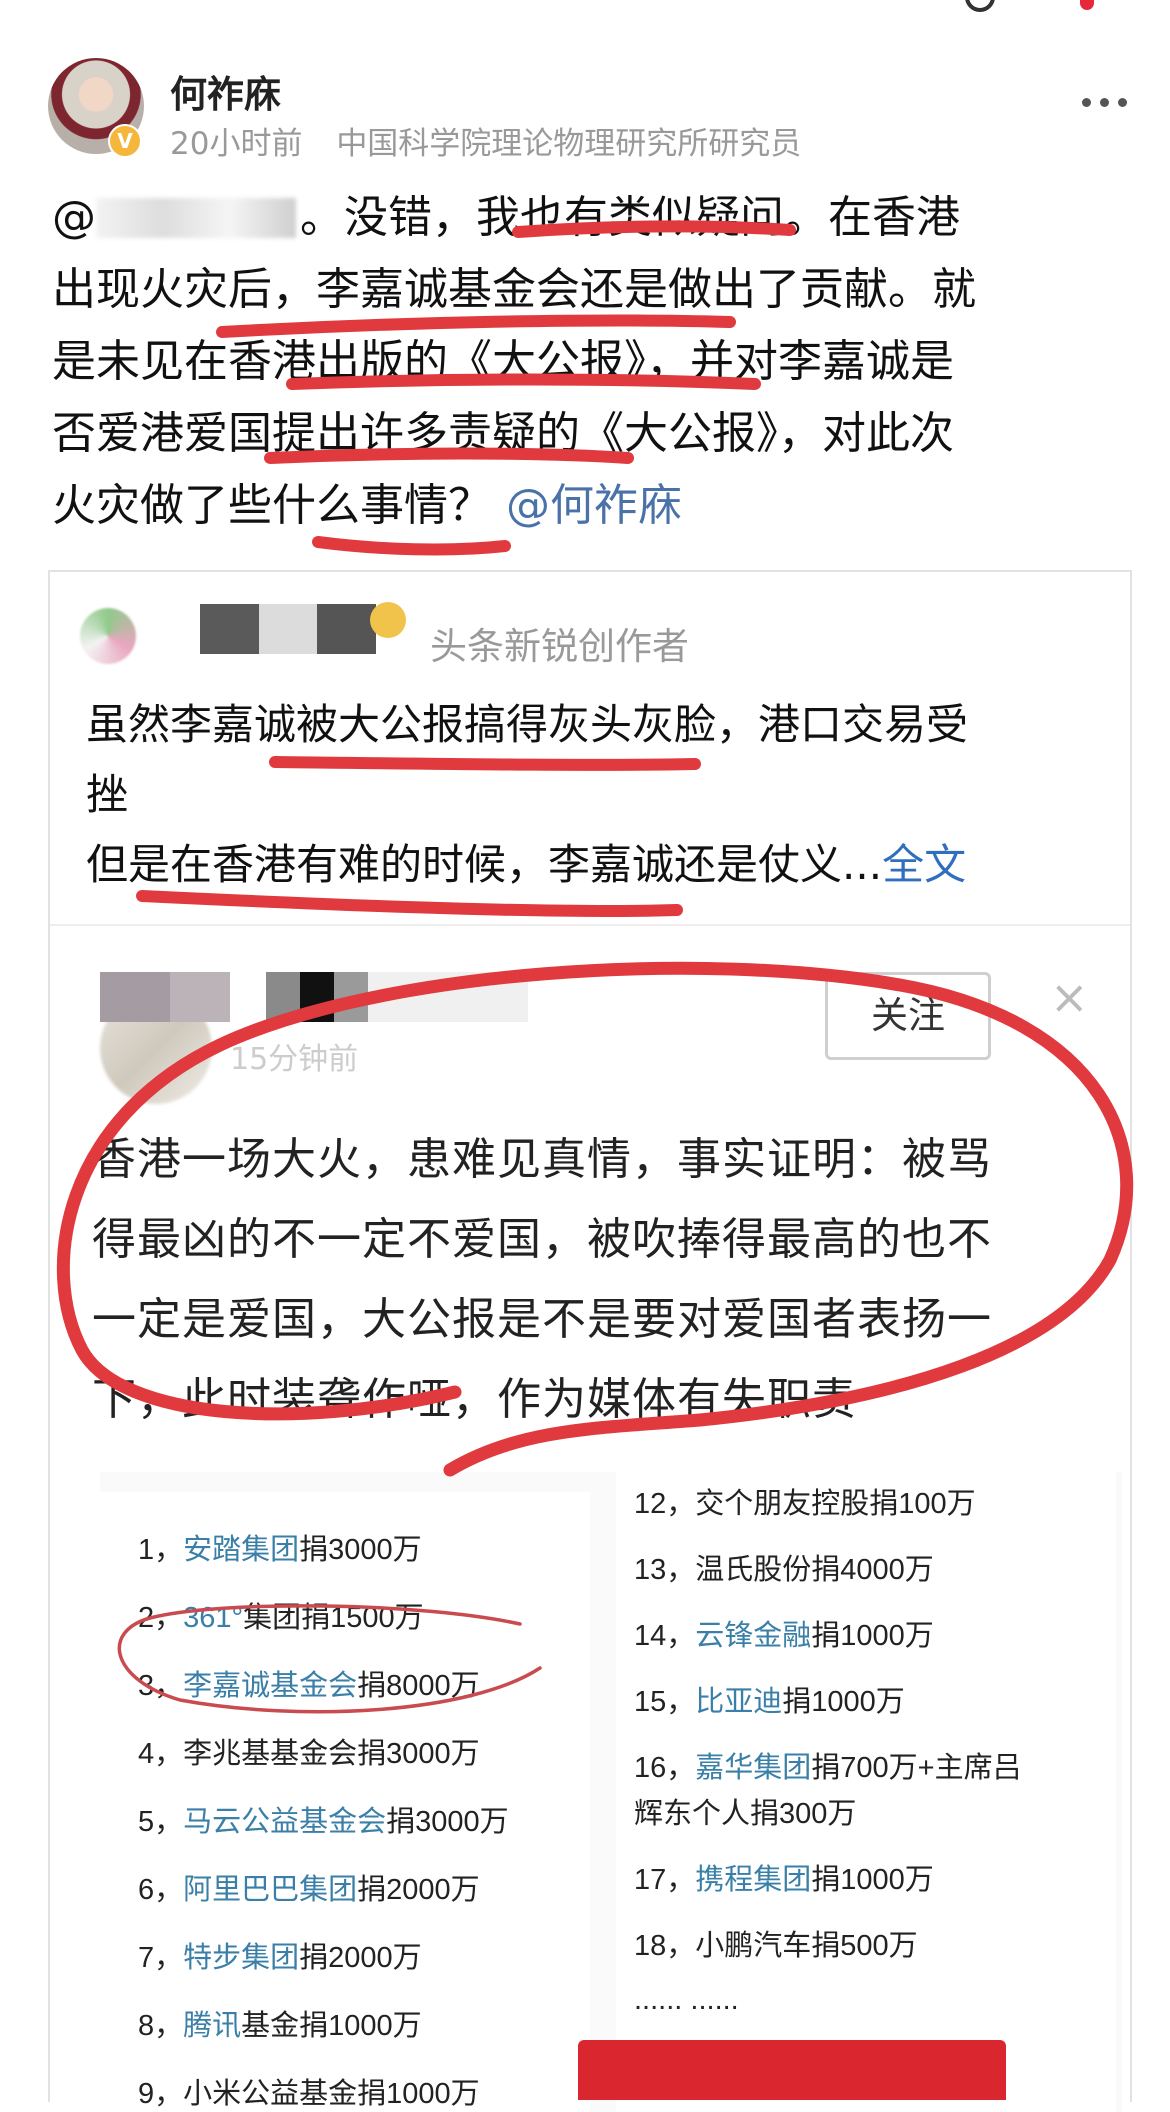 The image size is (1170, 2112). I want to click on post-meta: 20小时前 中国科学院理论物理研究所研究员, so click(485, 140).